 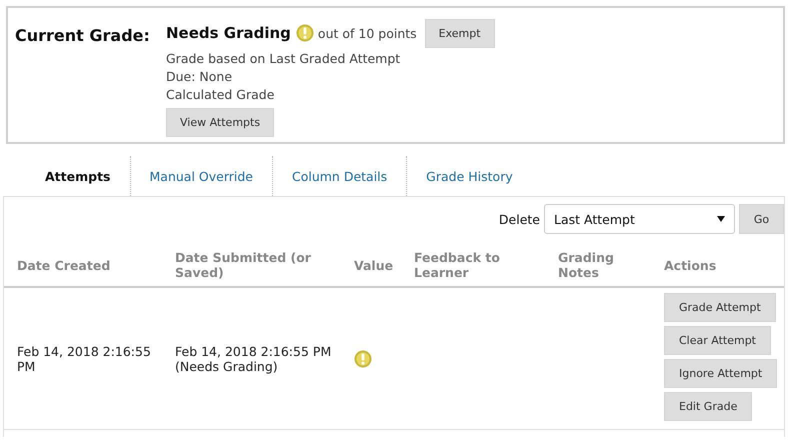 What do you see at coordinates (717, 340) in the screenshot?
I see `action-button: Clear Attempt` at bounding box center [717, 340].